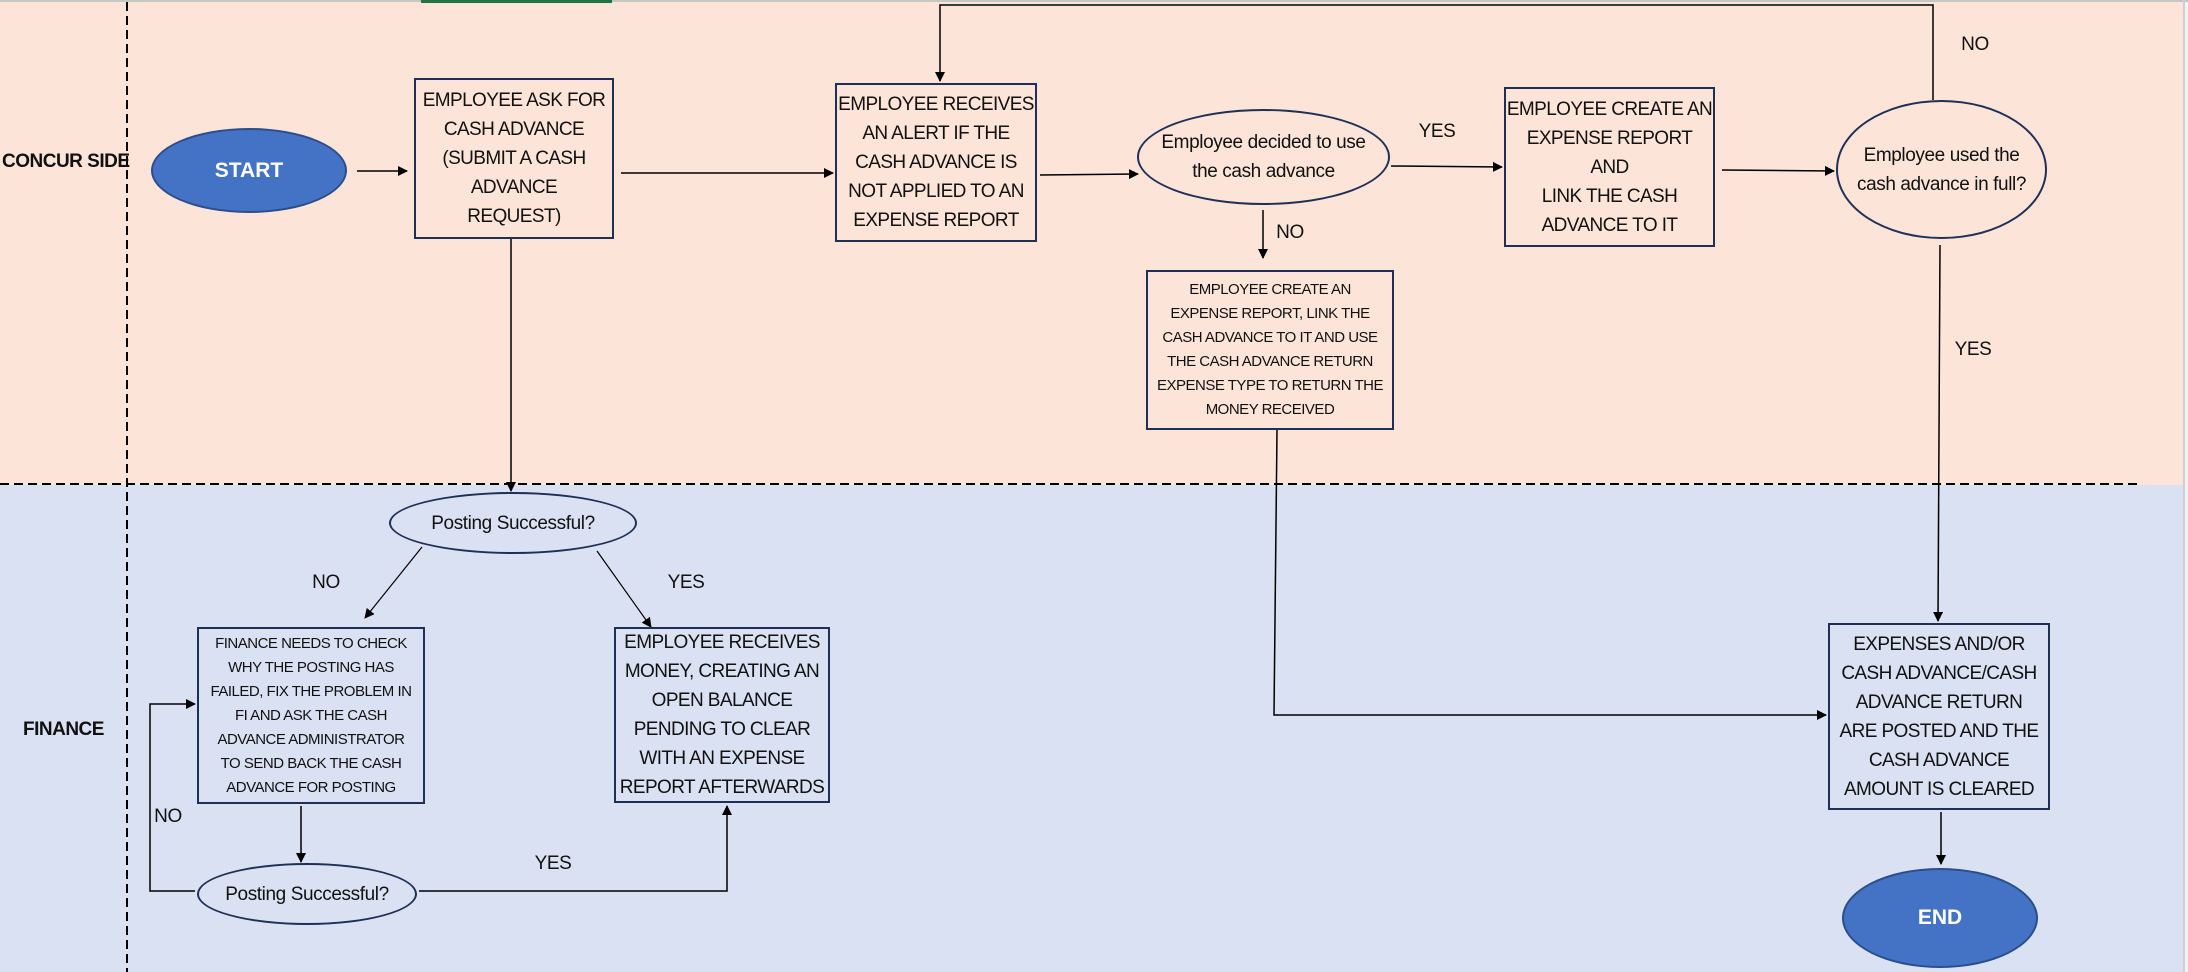 This screenshot has height=972, width=2188. I want to click on decision-posting-successful-2: Posting Successful?, so click(307, 894).